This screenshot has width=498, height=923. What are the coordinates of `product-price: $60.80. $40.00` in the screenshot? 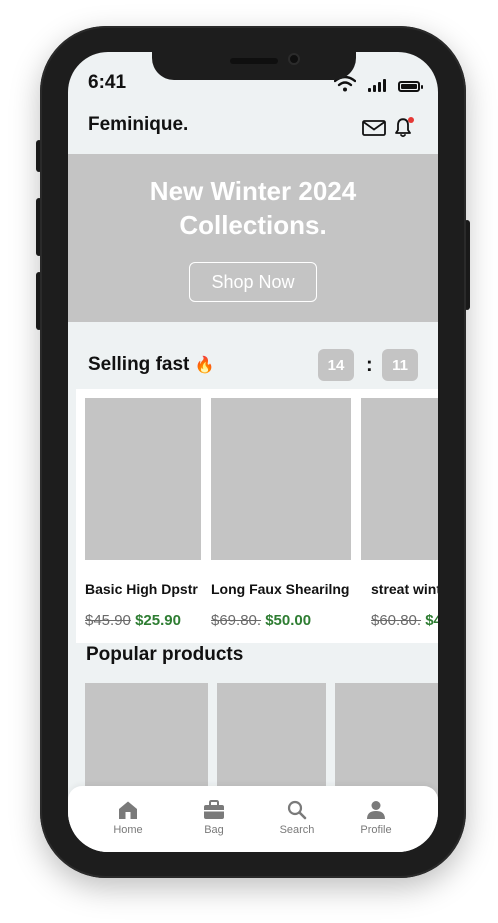 It's located at (404, 620).